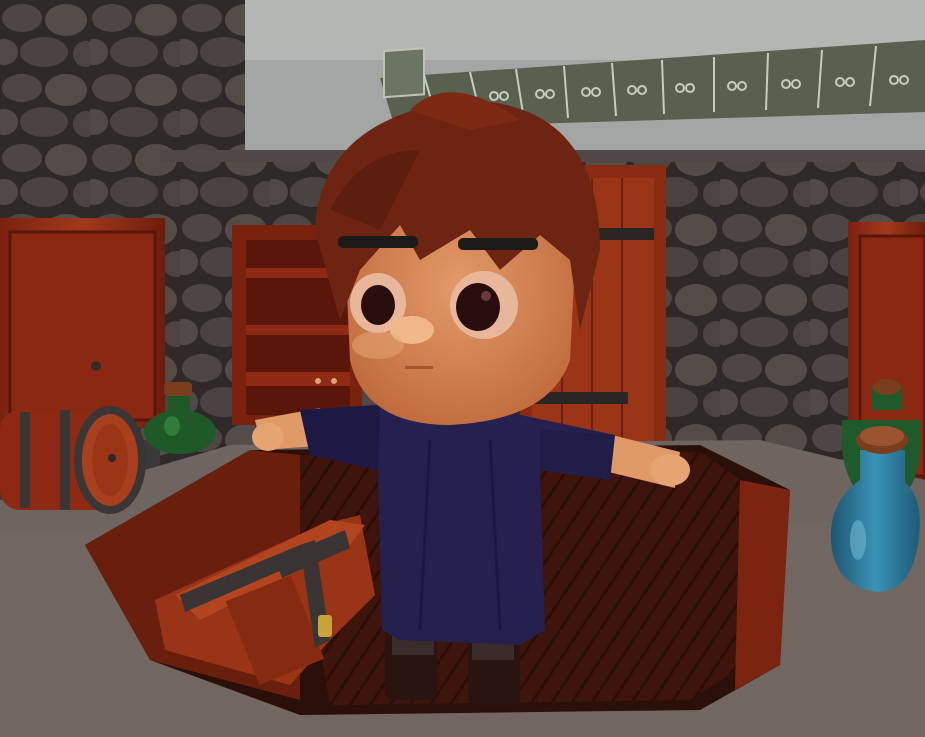  Describe the element at coordinates (82, 323) in the screenshot. I see `left-cabinet-icon` at that location.